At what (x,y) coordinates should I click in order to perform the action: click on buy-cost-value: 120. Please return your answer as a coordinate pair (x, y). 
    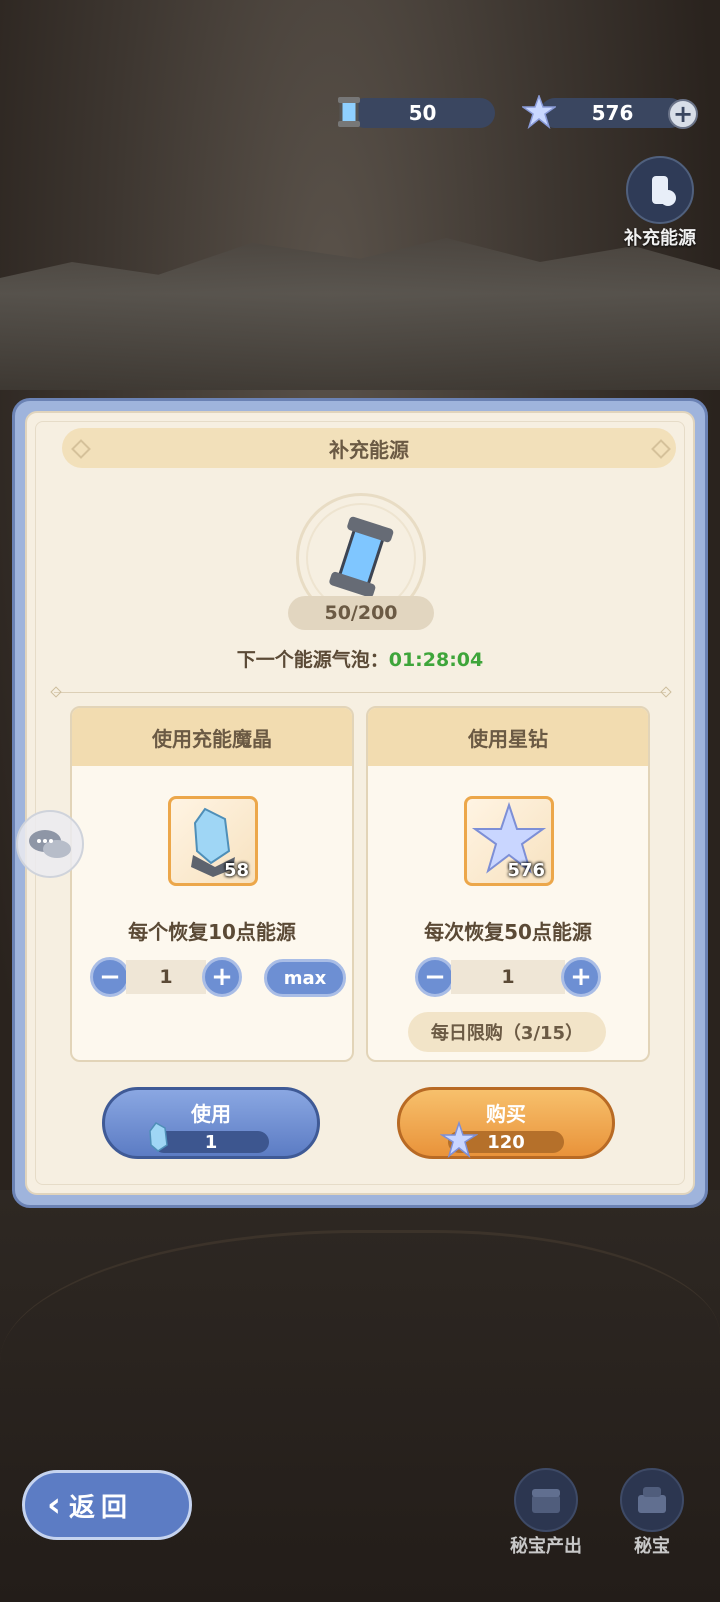
    Looking at the image, I should click on (506, 1142).